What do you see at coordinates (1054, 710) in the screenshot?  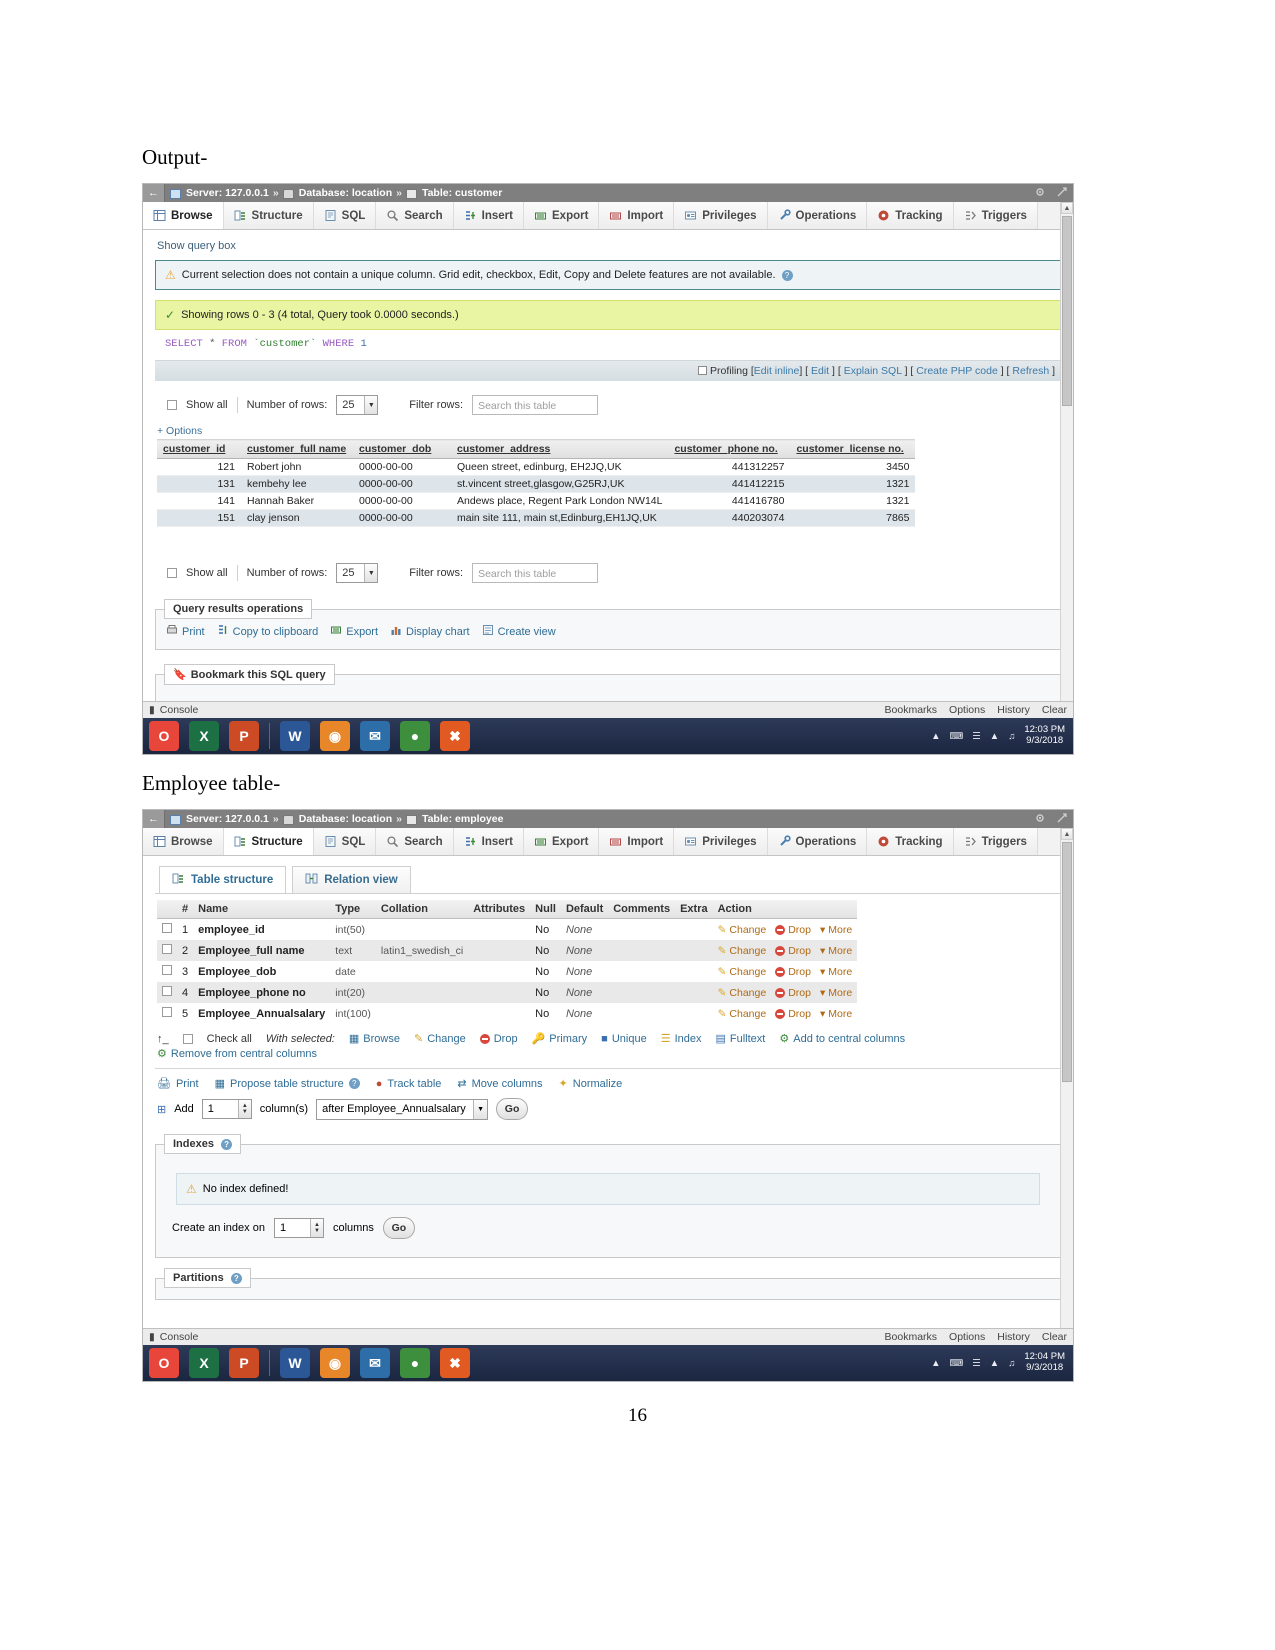 I see `console-clear: Clear` at bounding box center [1054, 710].